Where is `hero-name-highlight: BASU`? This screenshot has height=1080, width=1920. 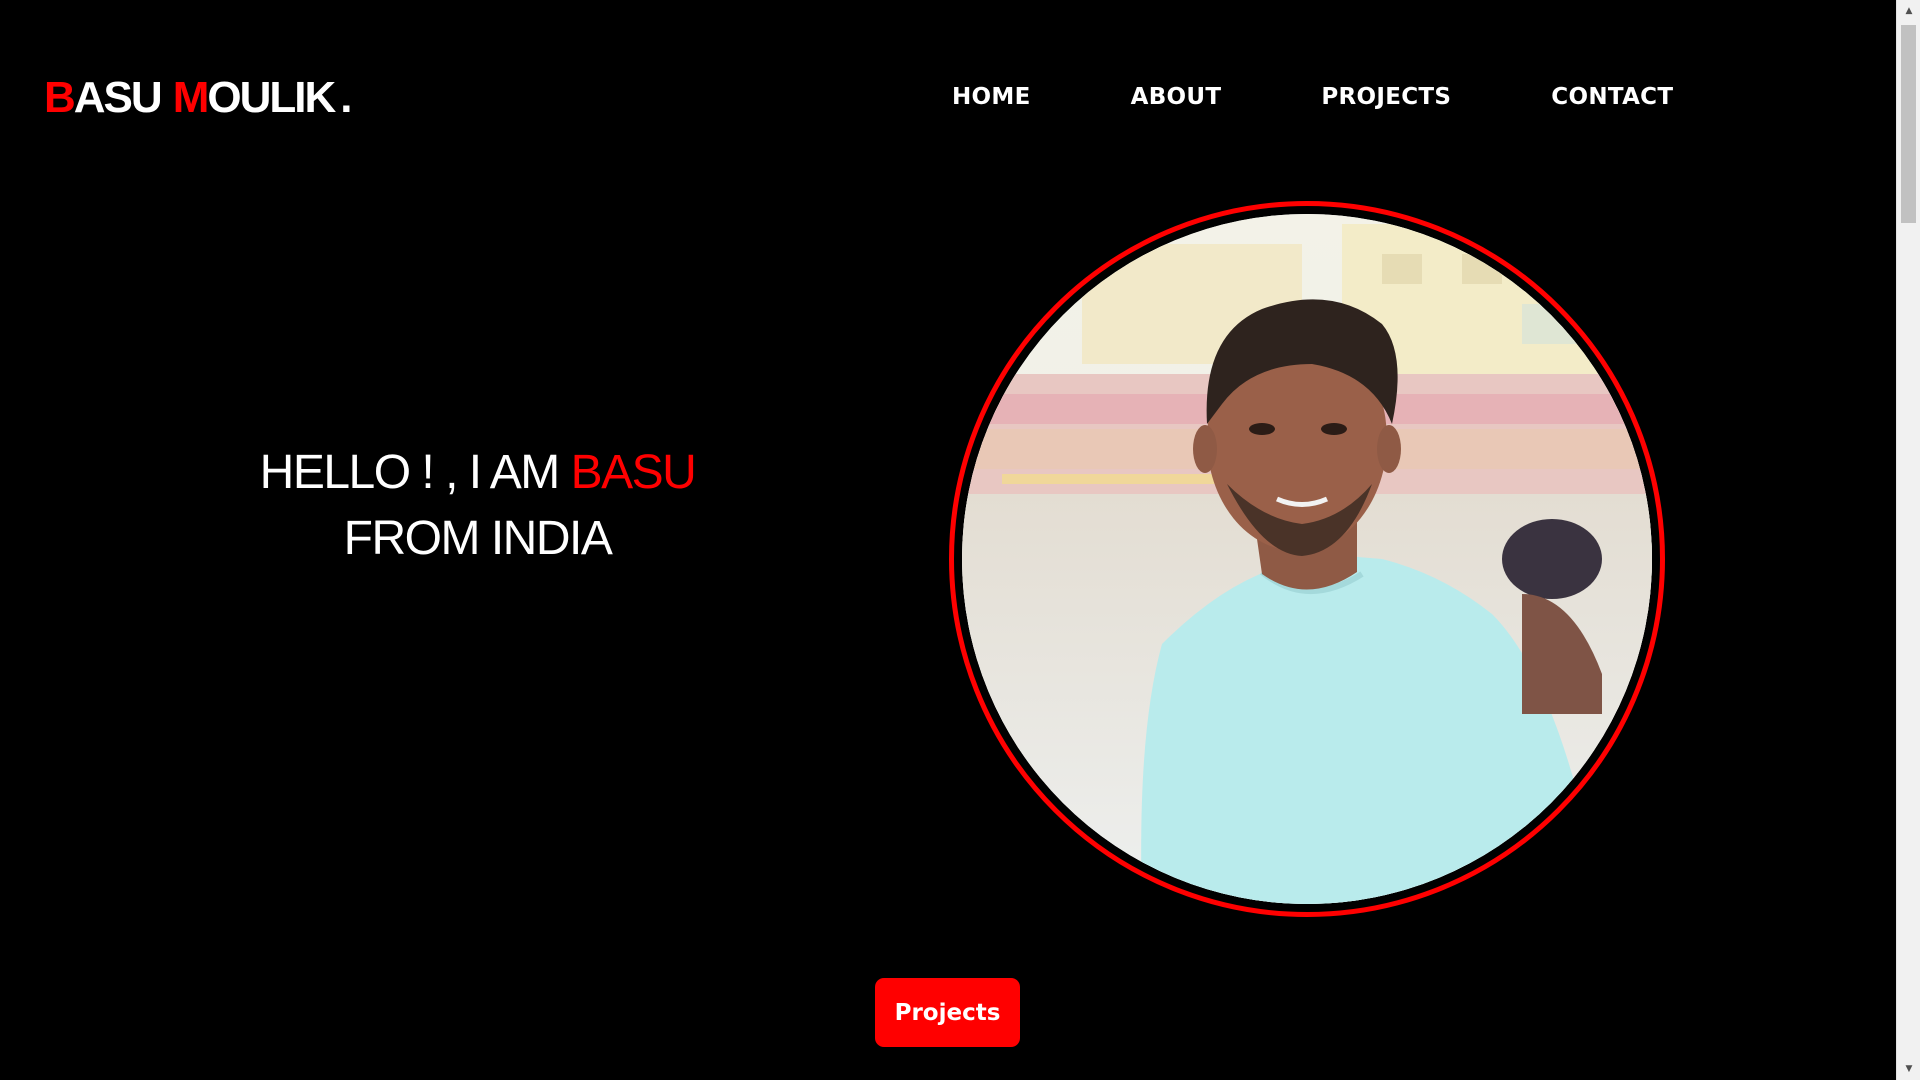 hero-name-highlight: BASU is located at coordinates (633, 472).